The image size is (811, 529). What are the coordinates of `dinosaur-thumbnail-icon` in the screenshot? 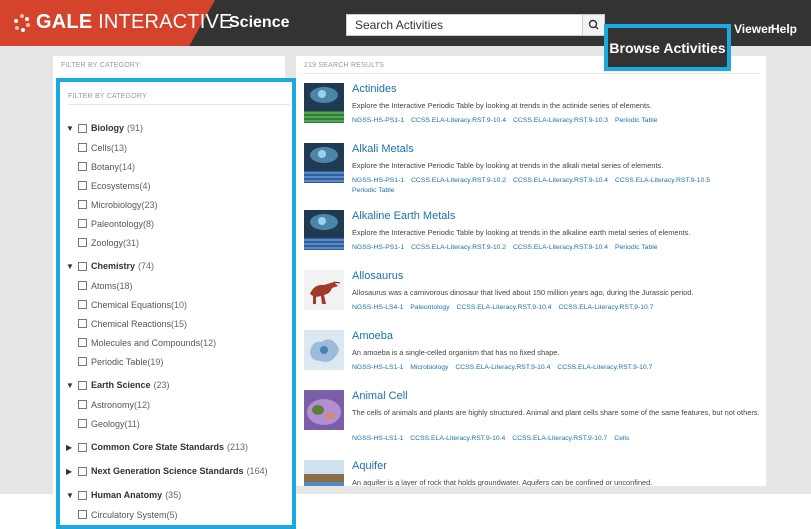 It's located at (324, 290).